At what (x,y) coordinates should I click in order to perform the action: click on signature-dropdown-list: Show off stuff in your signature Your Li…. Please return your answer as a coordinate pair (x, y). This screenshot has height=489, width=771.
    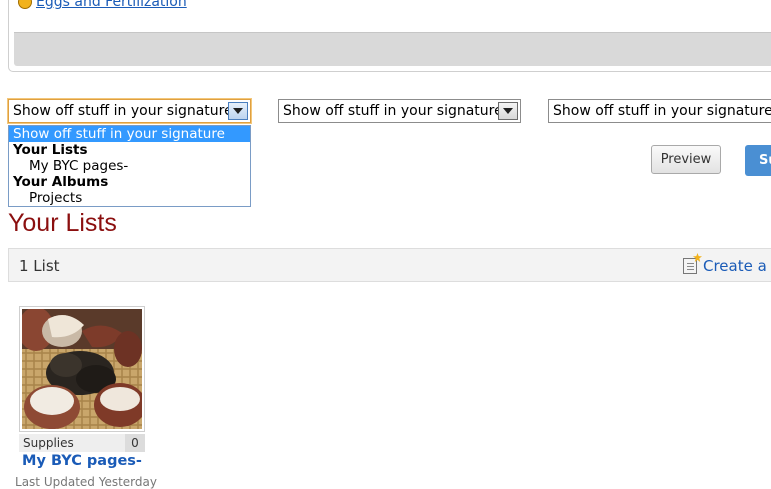
    Looking at the image, I should click on (129, 166).